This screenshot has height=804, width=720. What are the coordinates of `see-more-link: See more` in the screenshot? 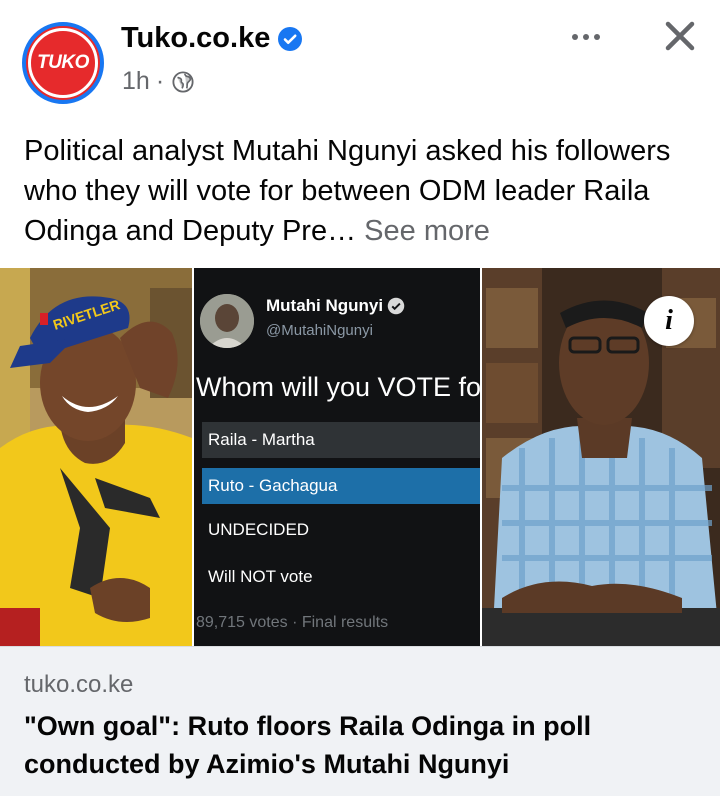 It's located at (427, 231).